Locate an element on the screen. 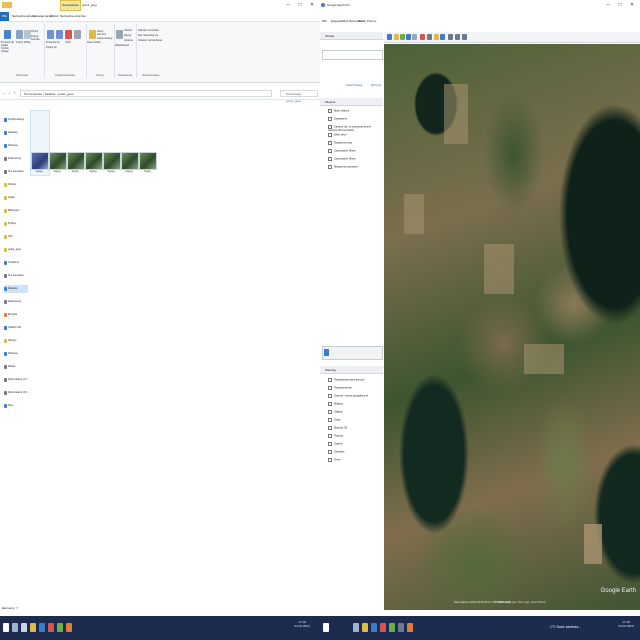  tree-item: Zdjęcia is located at coordinates (354, 412).